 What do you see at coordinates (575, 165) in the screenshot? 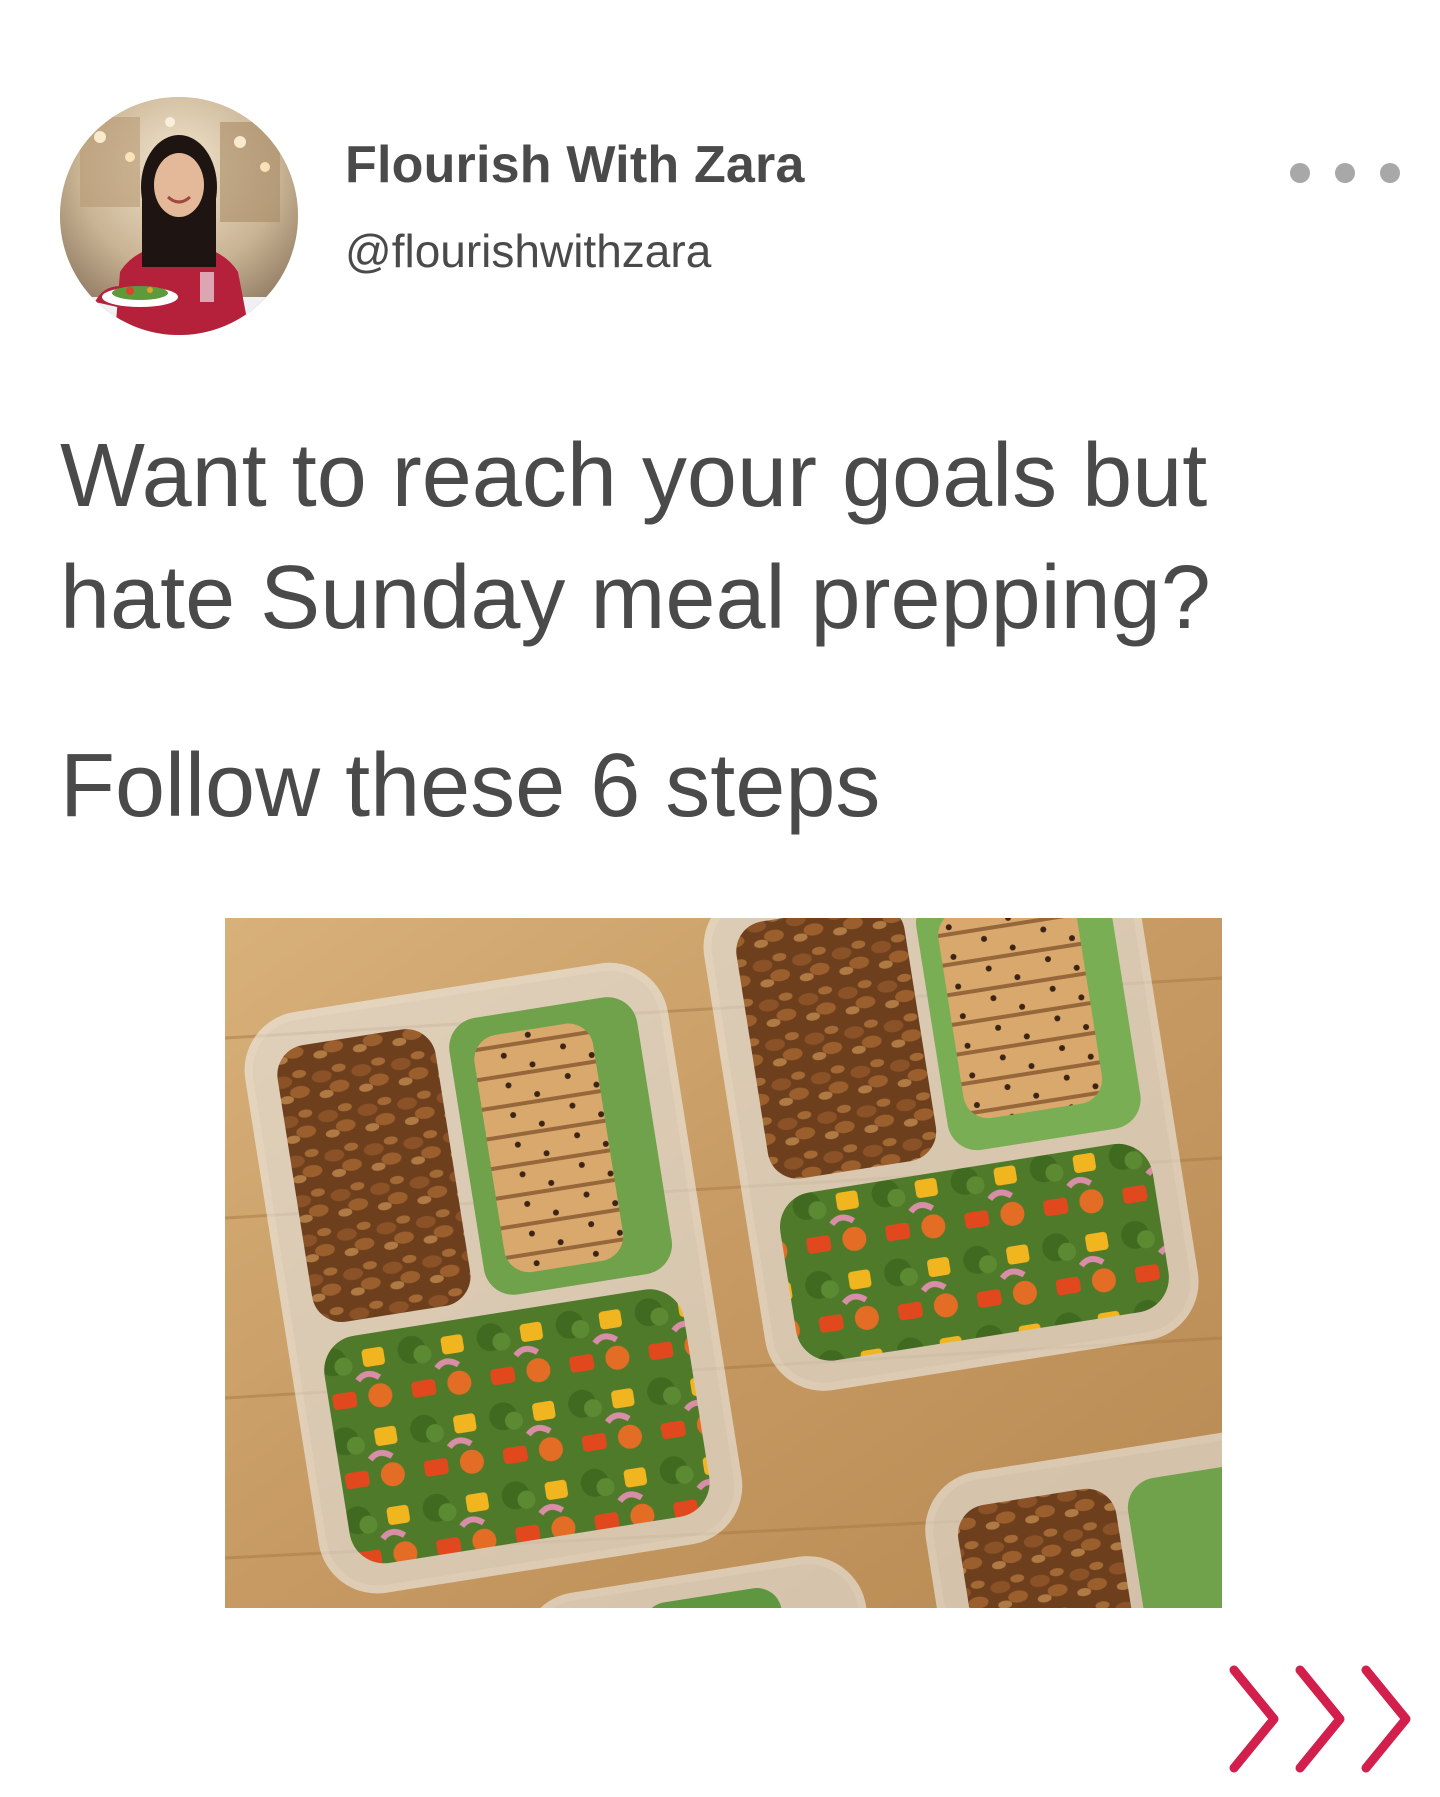
I see `profile-name: Flourish With Zara` at bounding box center [575, 165].